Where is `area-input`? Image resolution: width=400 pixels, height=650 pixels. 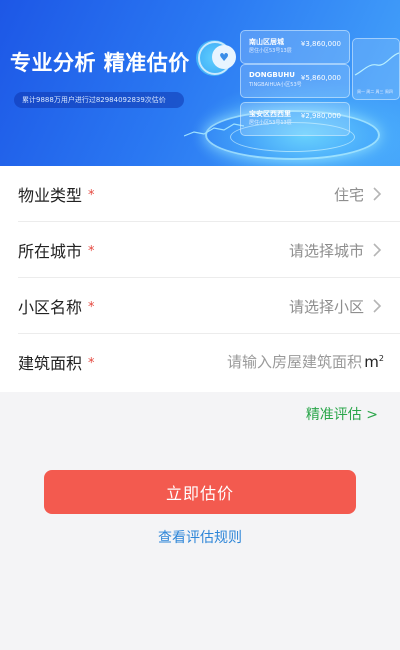
area-input is located at coordinates (272, 362).